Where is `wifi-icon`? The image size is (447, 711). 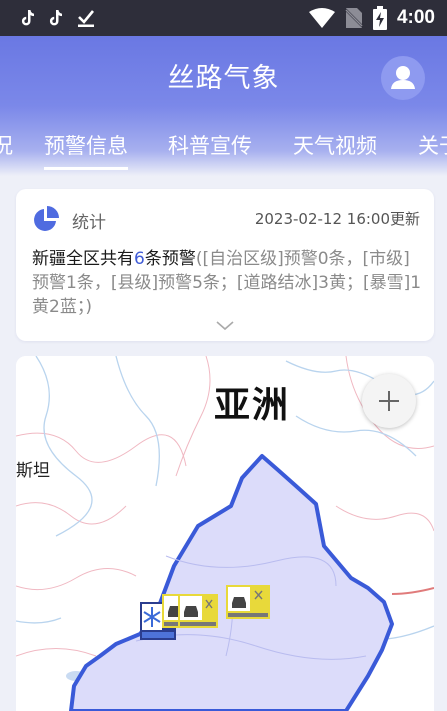 wifi-icon is located at coordinates (321, 18).